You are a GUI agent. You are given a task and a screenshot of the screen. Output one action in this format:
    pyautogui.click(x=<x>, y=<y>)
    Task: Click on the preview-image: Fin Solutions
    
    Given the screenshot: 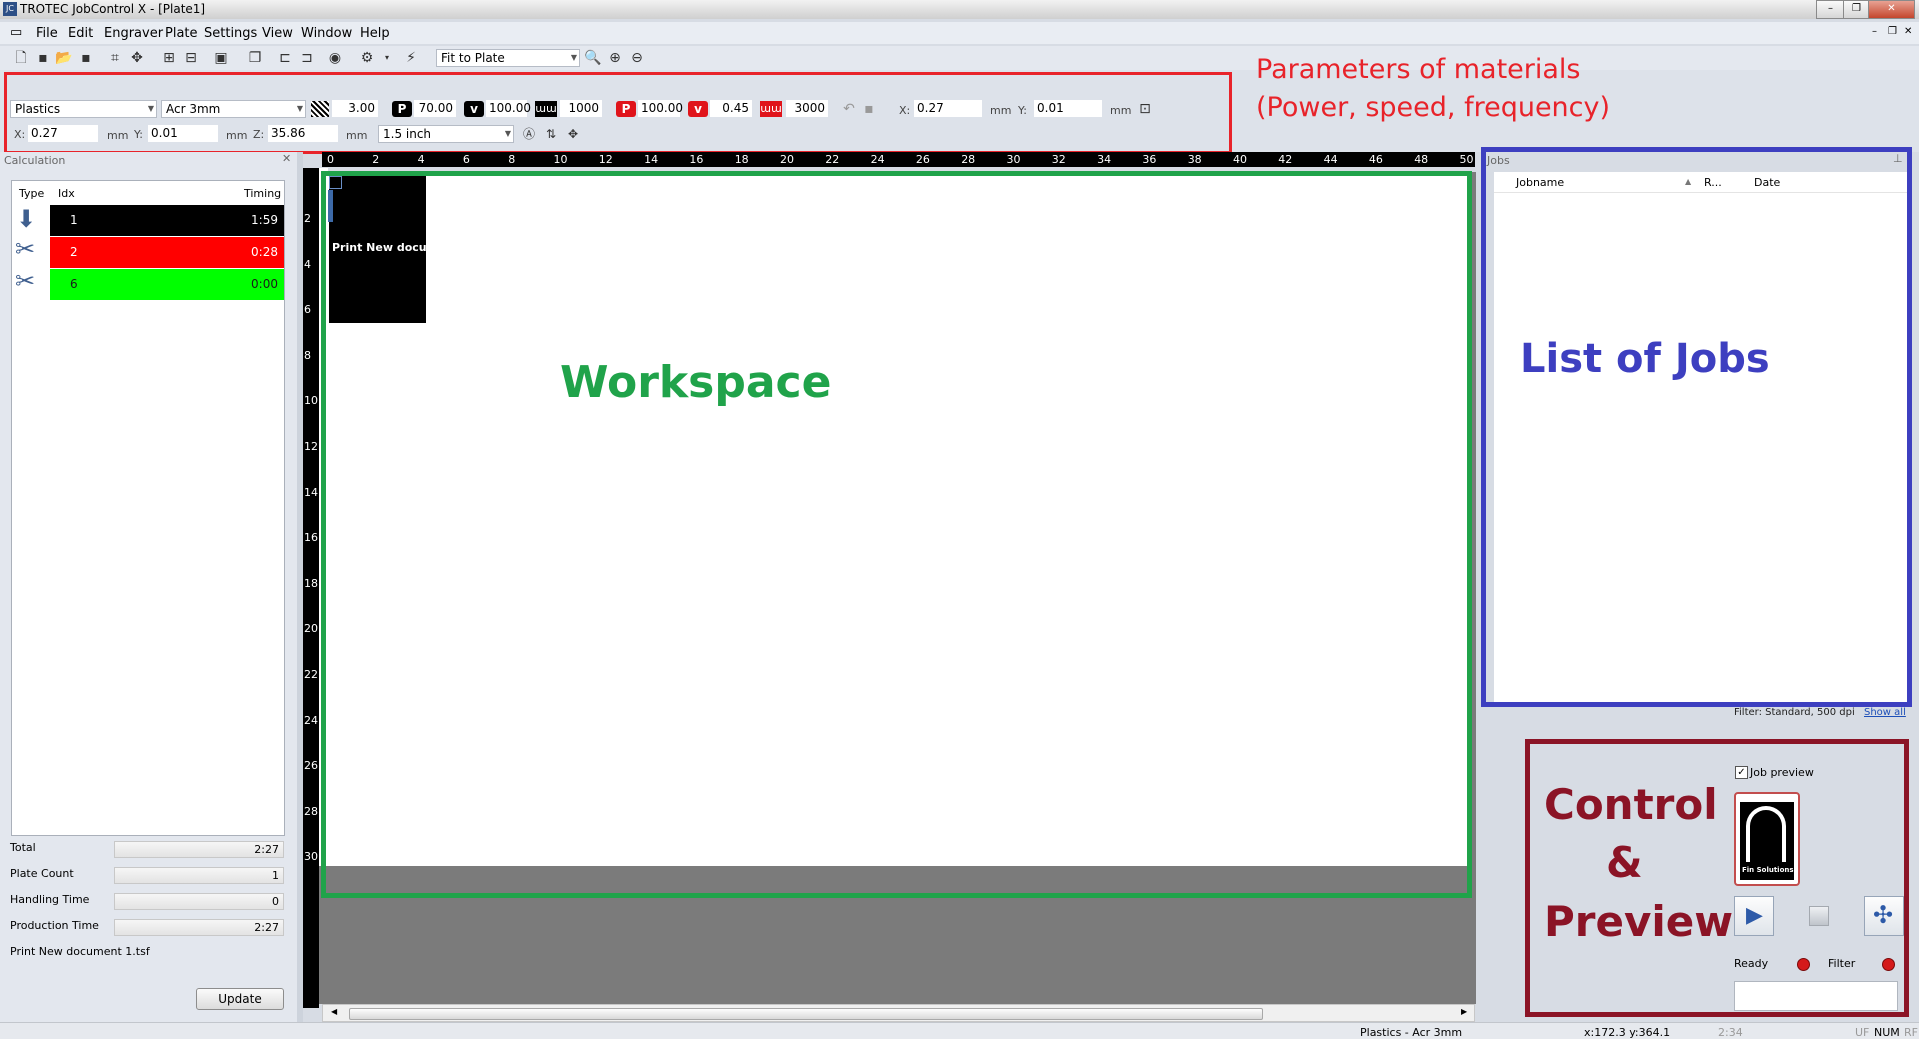 What is the action you would take?
    pyautogui.click(x=1767, y=841)
    